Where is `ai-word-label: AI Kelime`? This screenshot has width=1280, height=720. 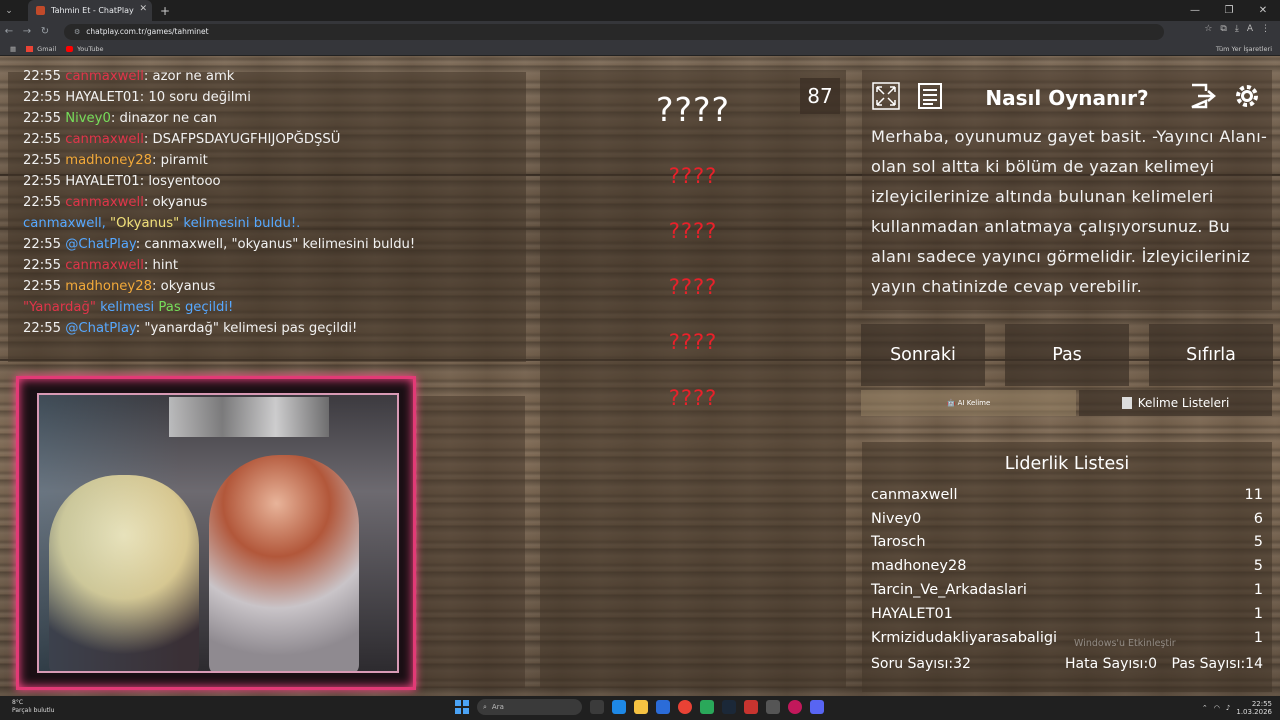 ai-word-label: AI Kelime is located at coordinates (974, 403).